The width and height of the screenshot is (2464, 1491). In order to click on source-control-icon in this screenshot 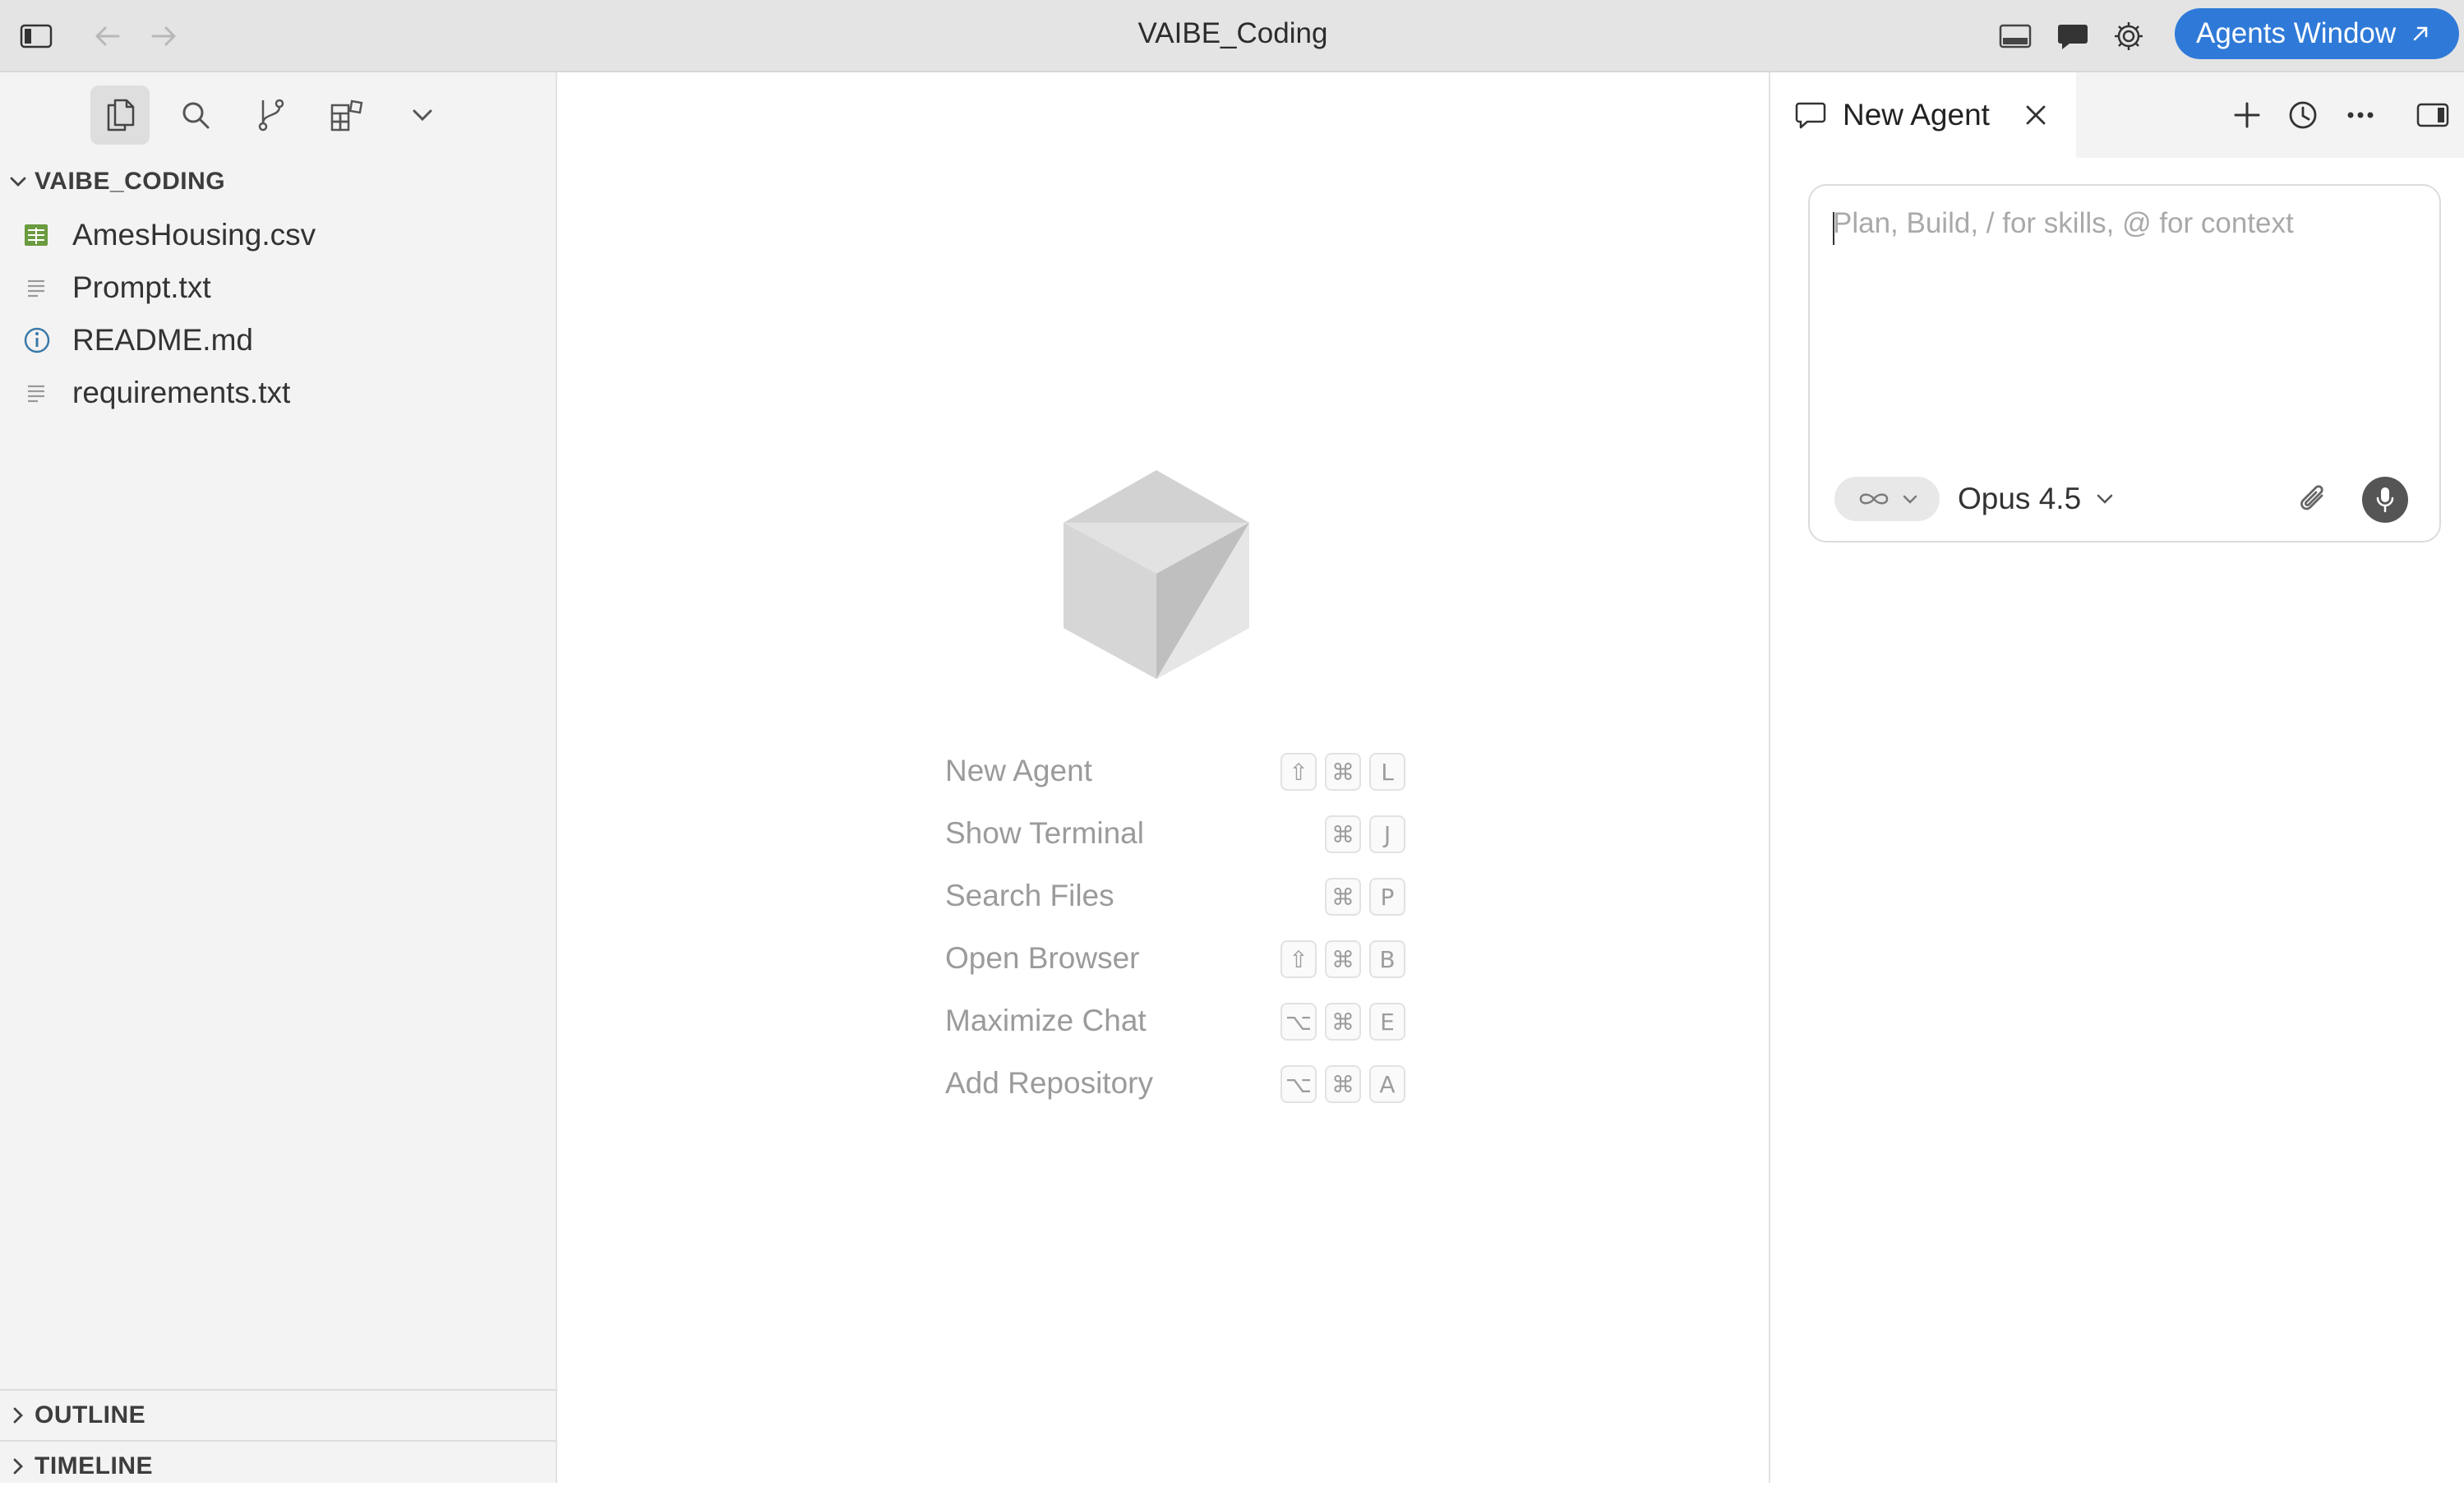, I will do `click(272, 115)`.